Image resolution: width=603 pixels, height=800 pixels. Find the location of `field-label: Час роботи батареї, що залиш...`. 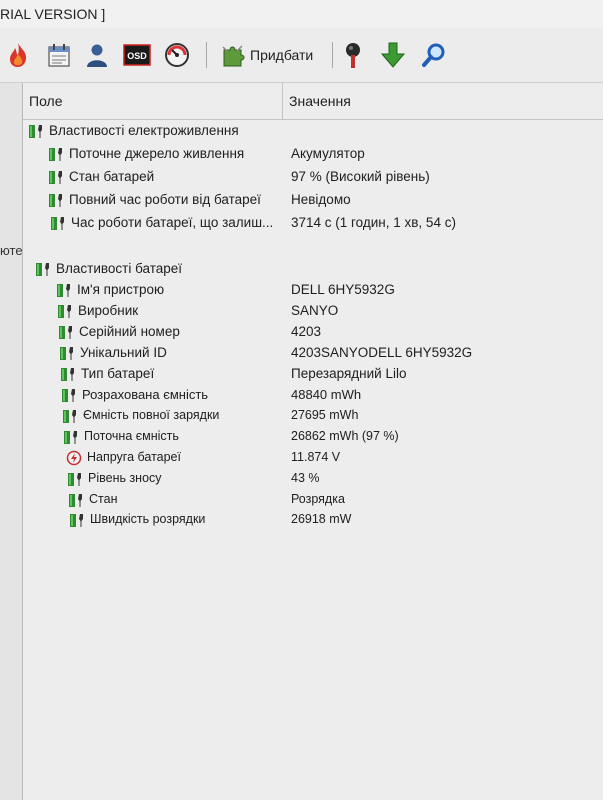

field-label: Час роботи батареї, що залиш... is located at coordinates (172, 222).